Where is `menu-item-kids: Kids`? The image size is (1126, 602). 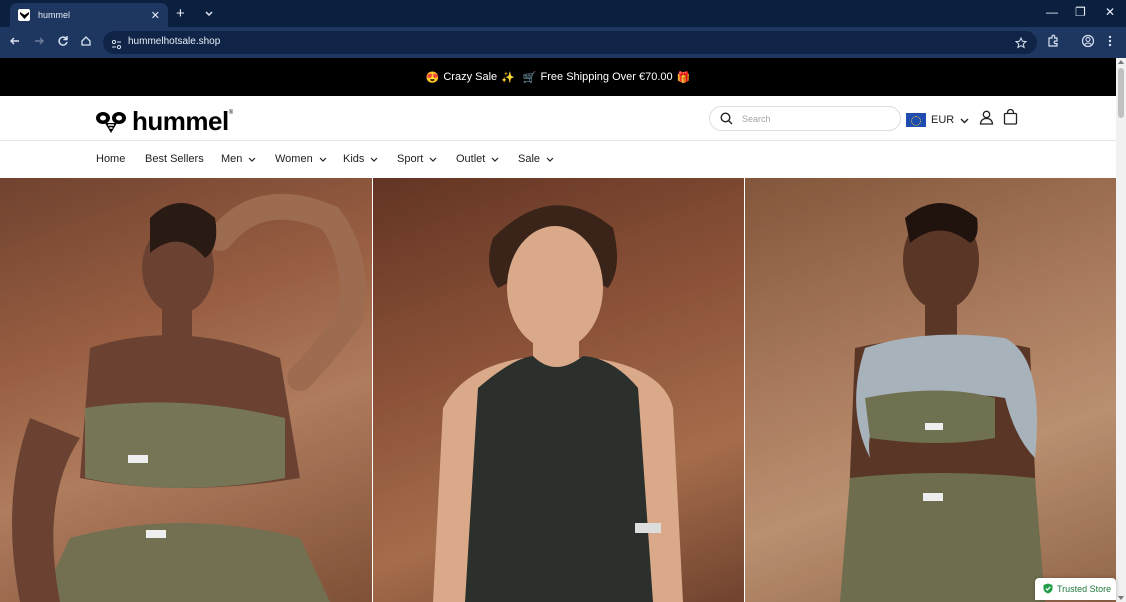
menu-item-kids: Kids is located at coordinates (360, 159).